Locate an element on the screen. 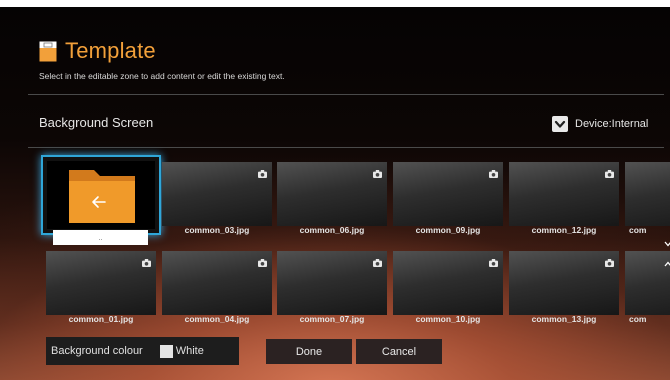 This screenshot has width=670, height=380. thumbnail-label: common_13.jpg is located at coordinates (564, 319).